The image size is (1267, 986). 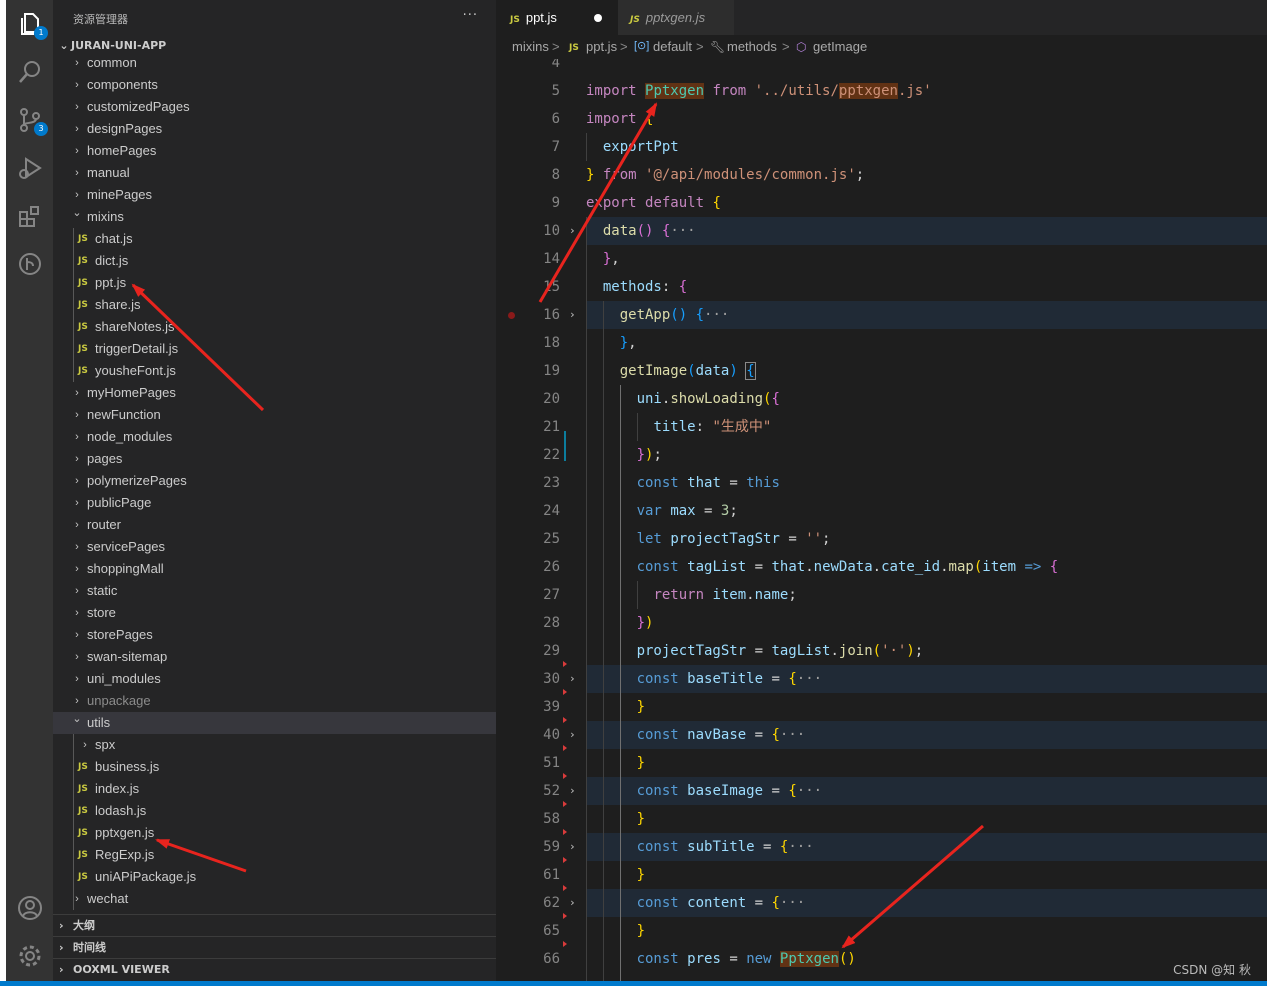 I want to click on tree-item-unpackage: › unpackage, so click(x=274, y=701).